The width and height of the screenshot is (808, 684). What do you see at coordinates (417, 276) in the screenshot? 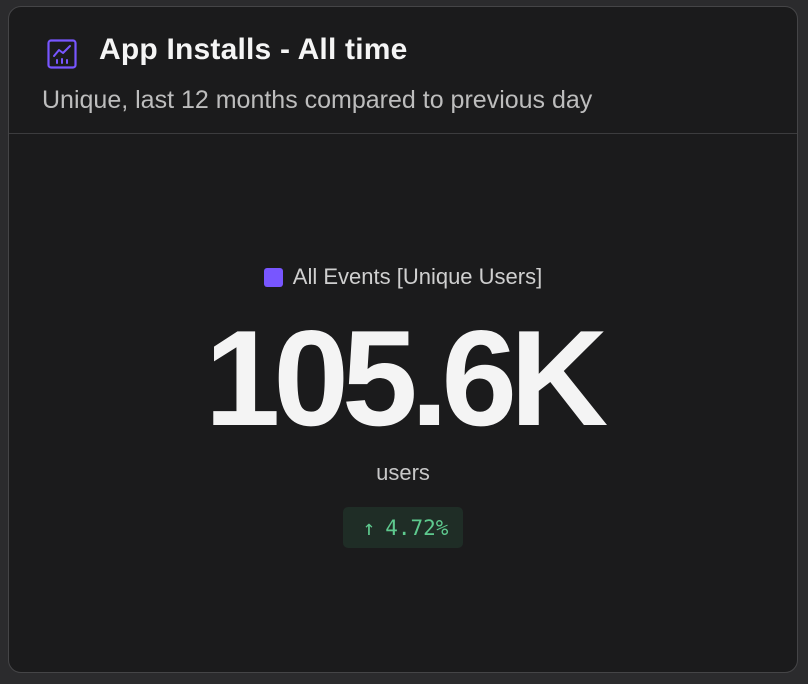
I see `legend-label: All Events [Unique Users]` at bounding box center [417, 276].